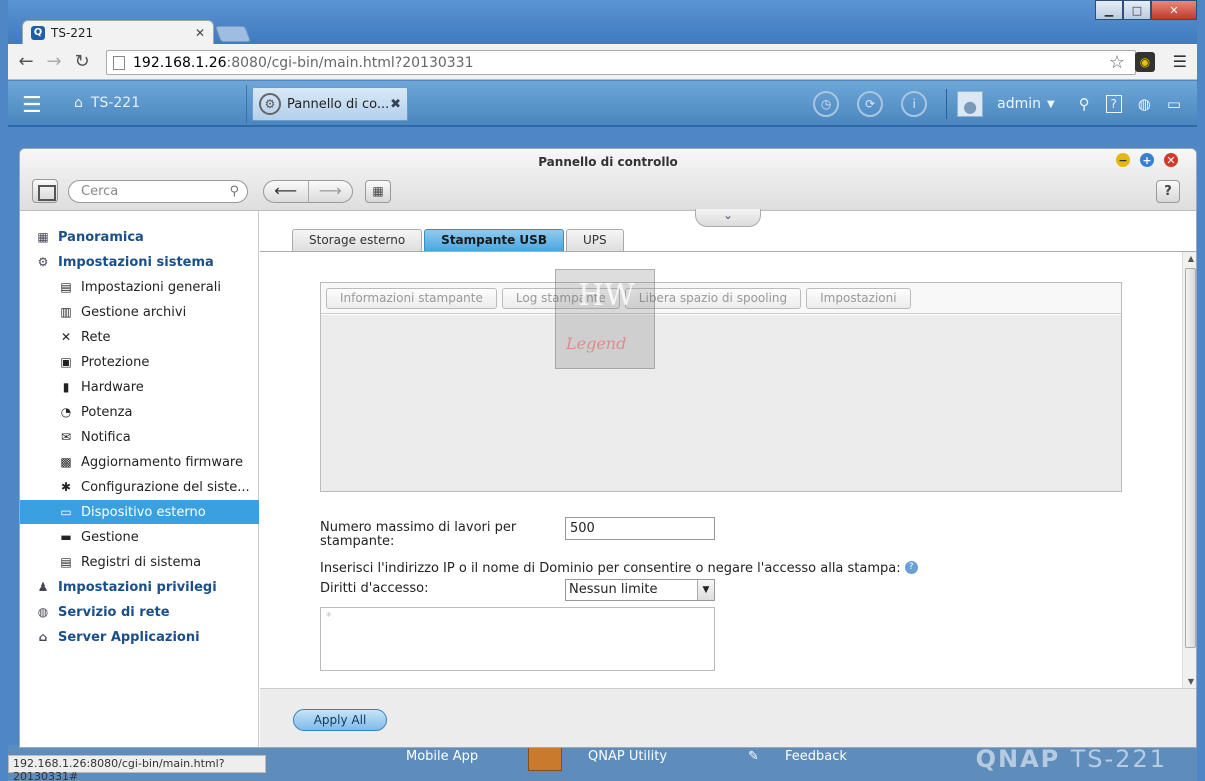 This screenshot has width=1205, height=781. Describe the element at coordinates (1018, 759) in the screenshot. I see `logo-text: QNAP` at that location.